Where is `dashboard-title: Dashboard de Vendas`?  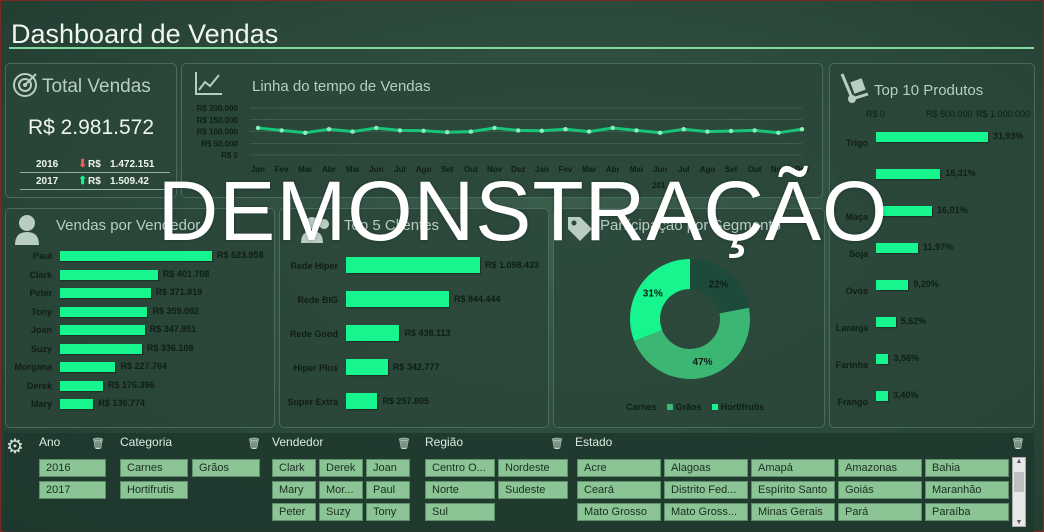
dashboard-title: Dashboard de Vendas is located at coordinates (145, 34).